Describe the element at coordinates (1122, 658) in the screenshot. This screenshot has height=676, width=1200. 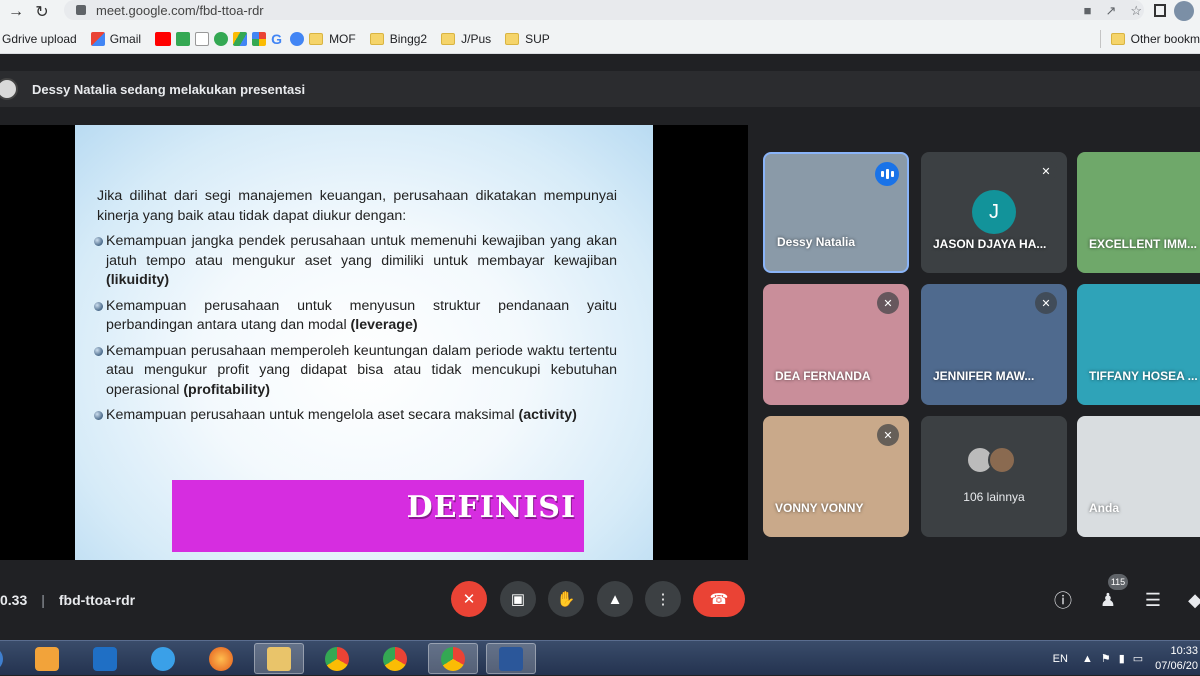
I see `signal-icon: ▮` at that location.